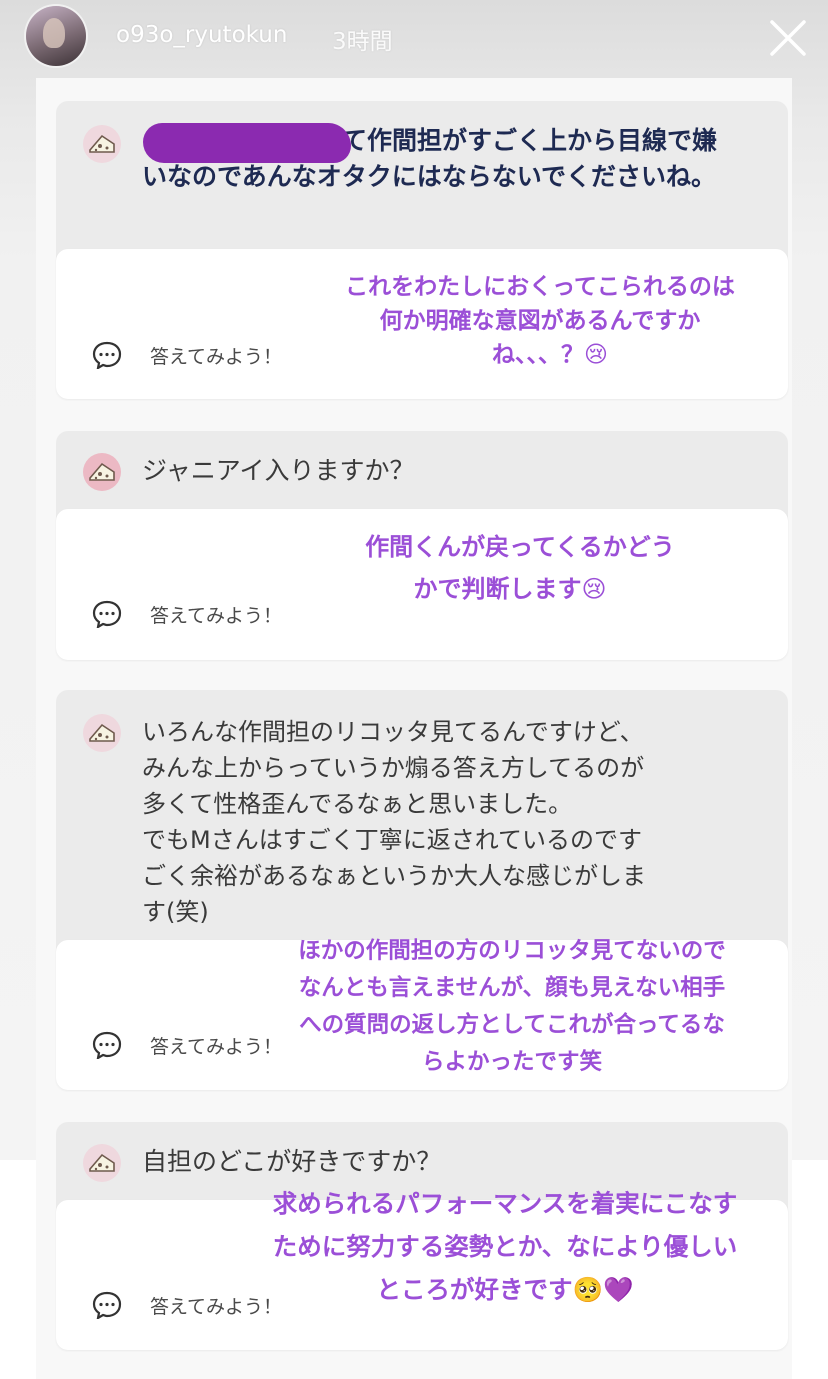 This screenshot has height=1379, width=828. Describe the element at coordinates (201, 35) in the screenshot. I see `username: o93o_ryutokun` at that location.